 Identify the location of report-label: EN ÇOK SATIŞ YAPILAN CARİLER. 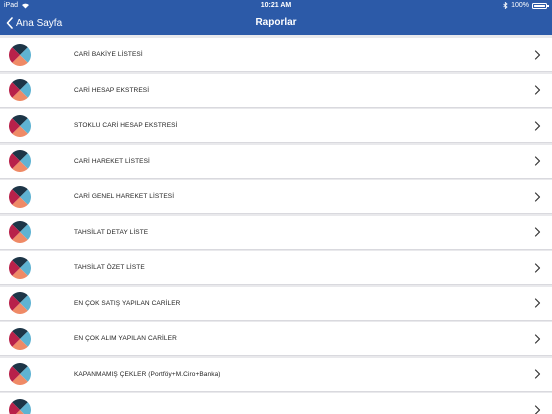
(127, 303).